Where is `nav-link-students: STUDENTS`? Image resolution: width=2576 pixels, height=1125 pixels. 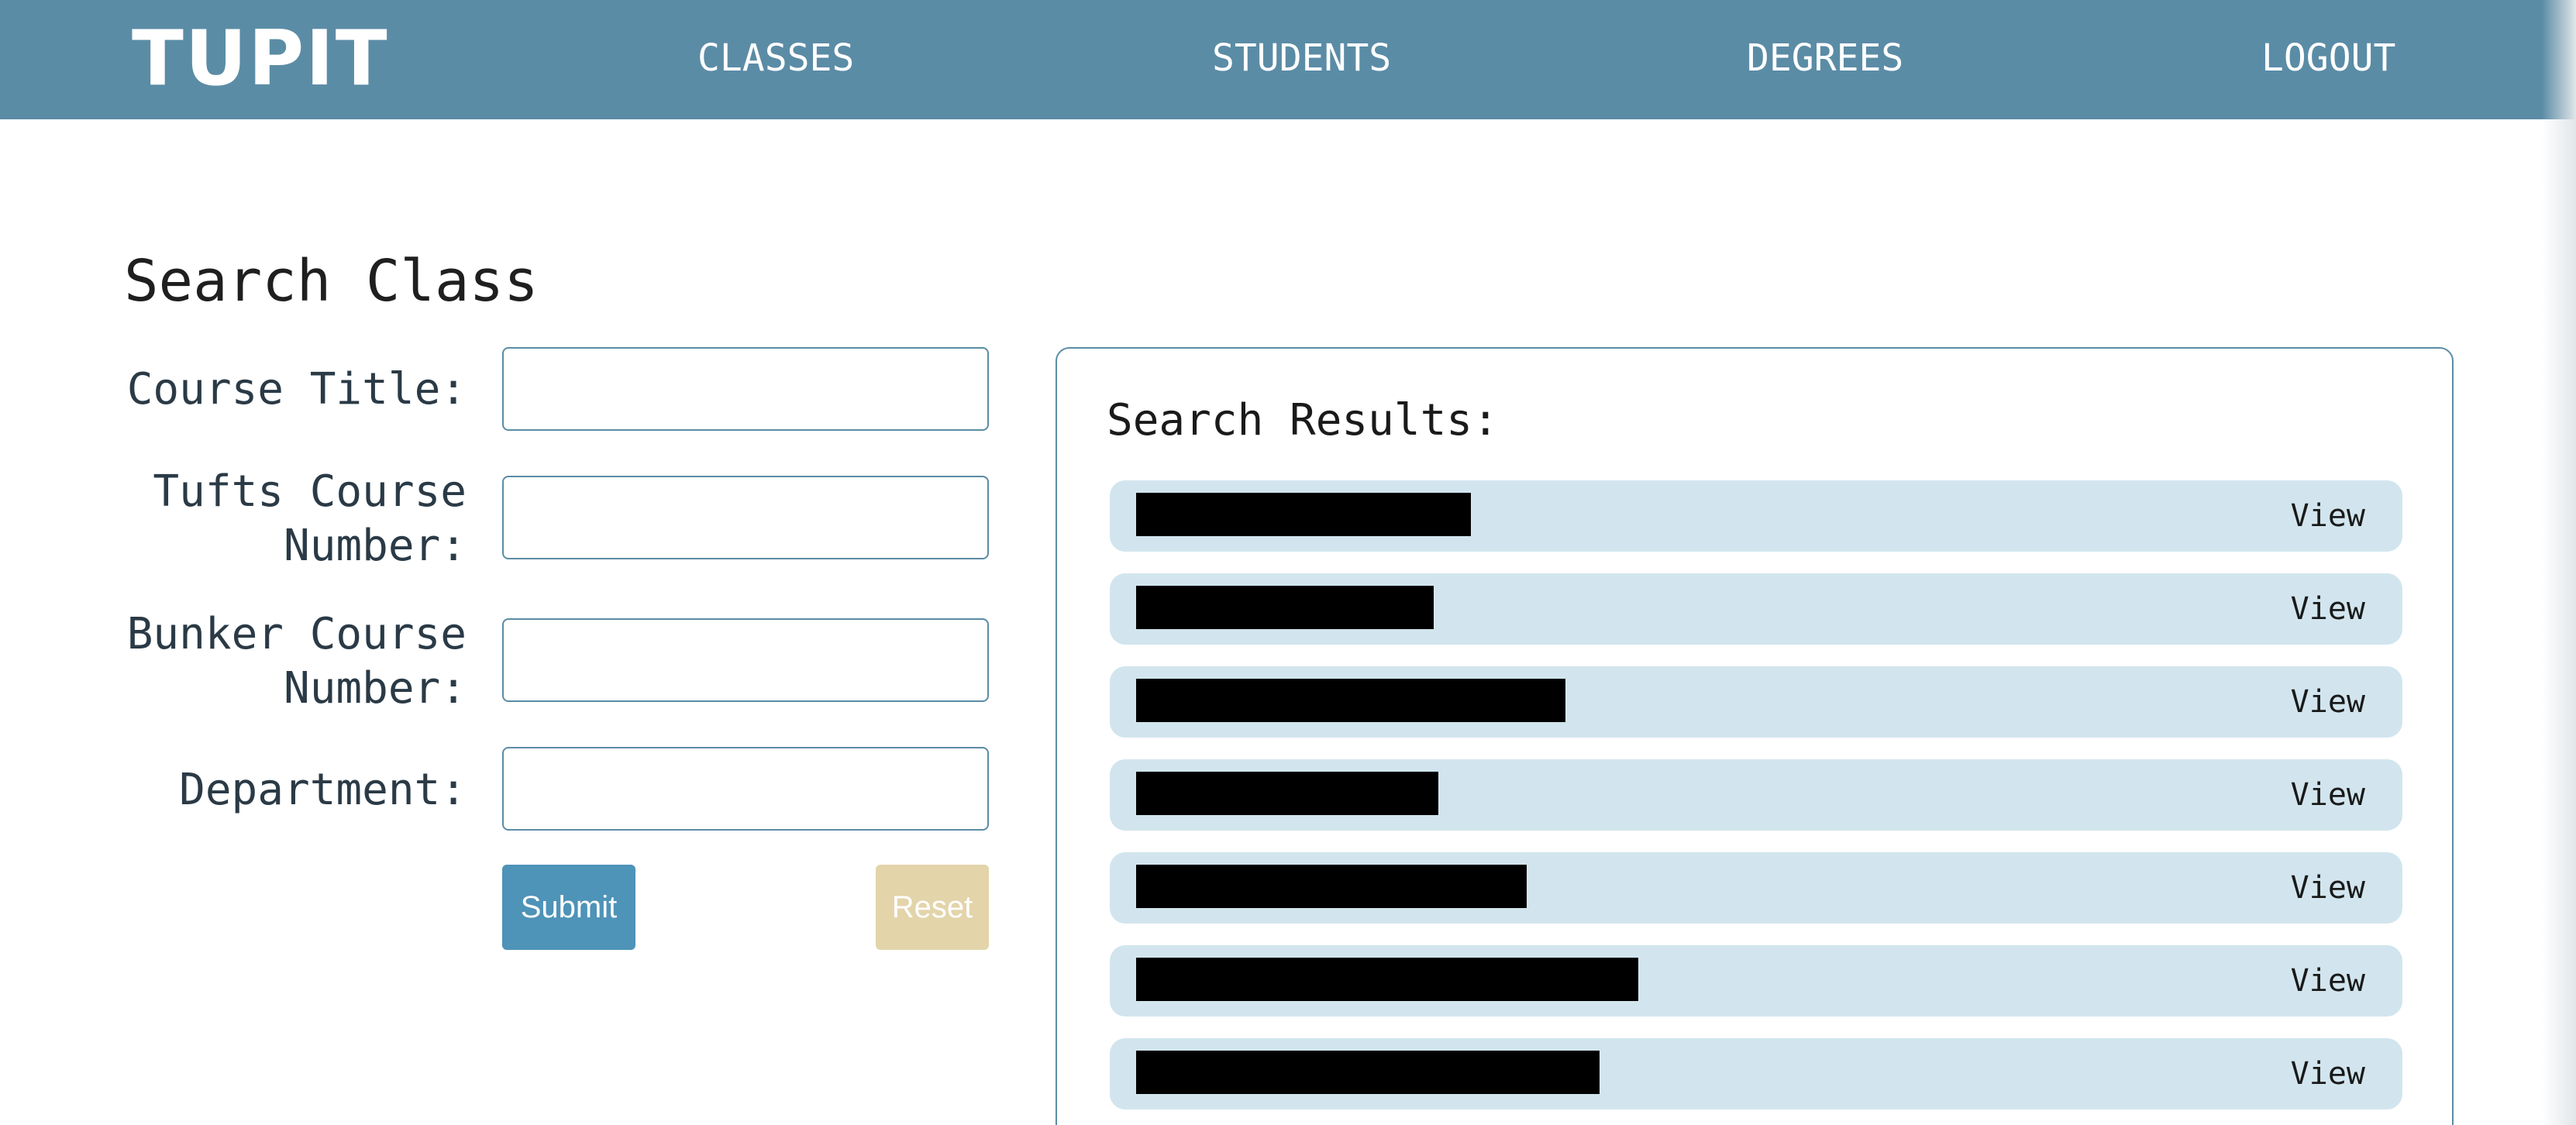 nav-link-students: STUDENTS is located at coordinates (1301, 58).